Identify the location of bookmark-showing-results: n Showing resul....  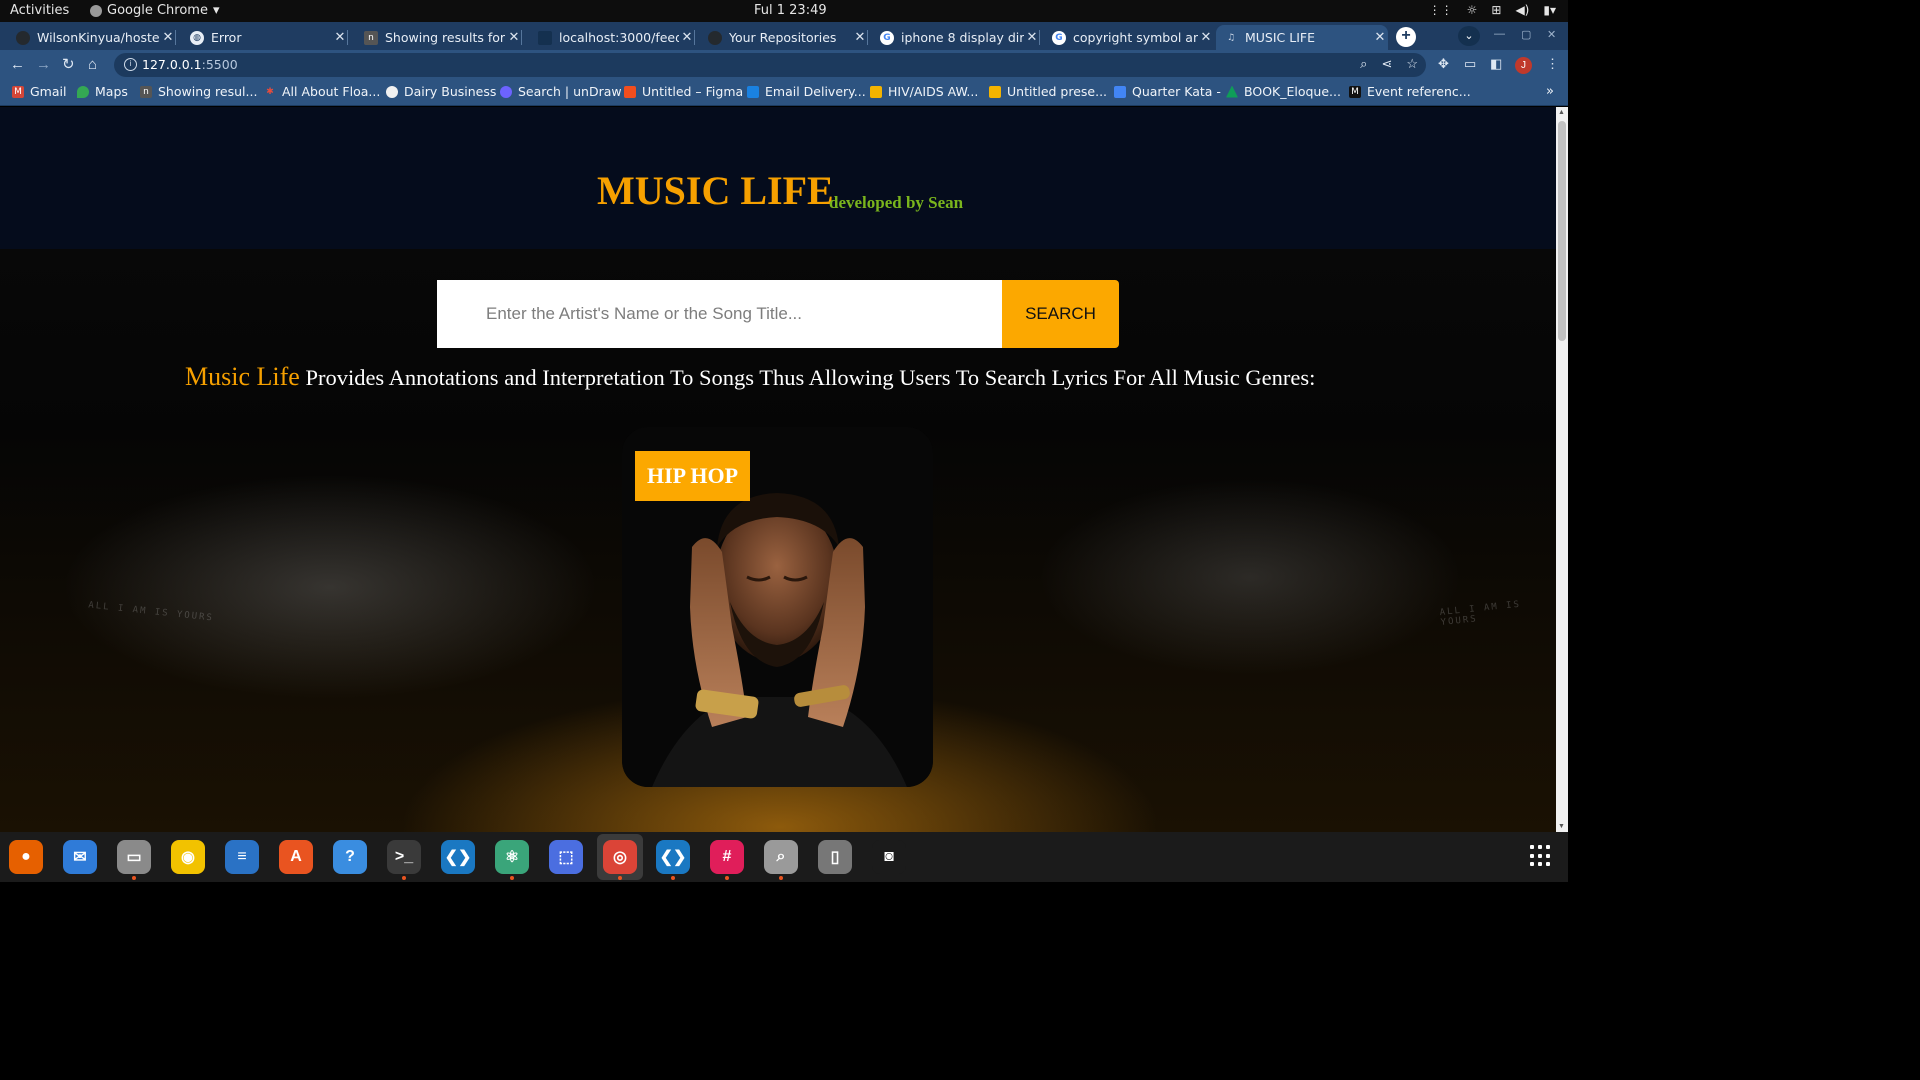
(198, 91).